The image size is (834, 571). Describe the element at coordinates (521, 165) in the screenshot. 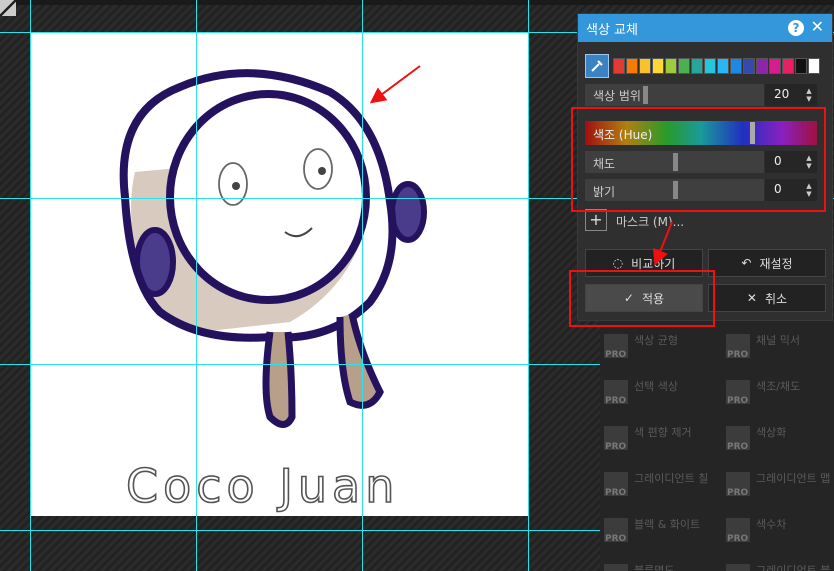

I see `annotation-arrows` at that location.